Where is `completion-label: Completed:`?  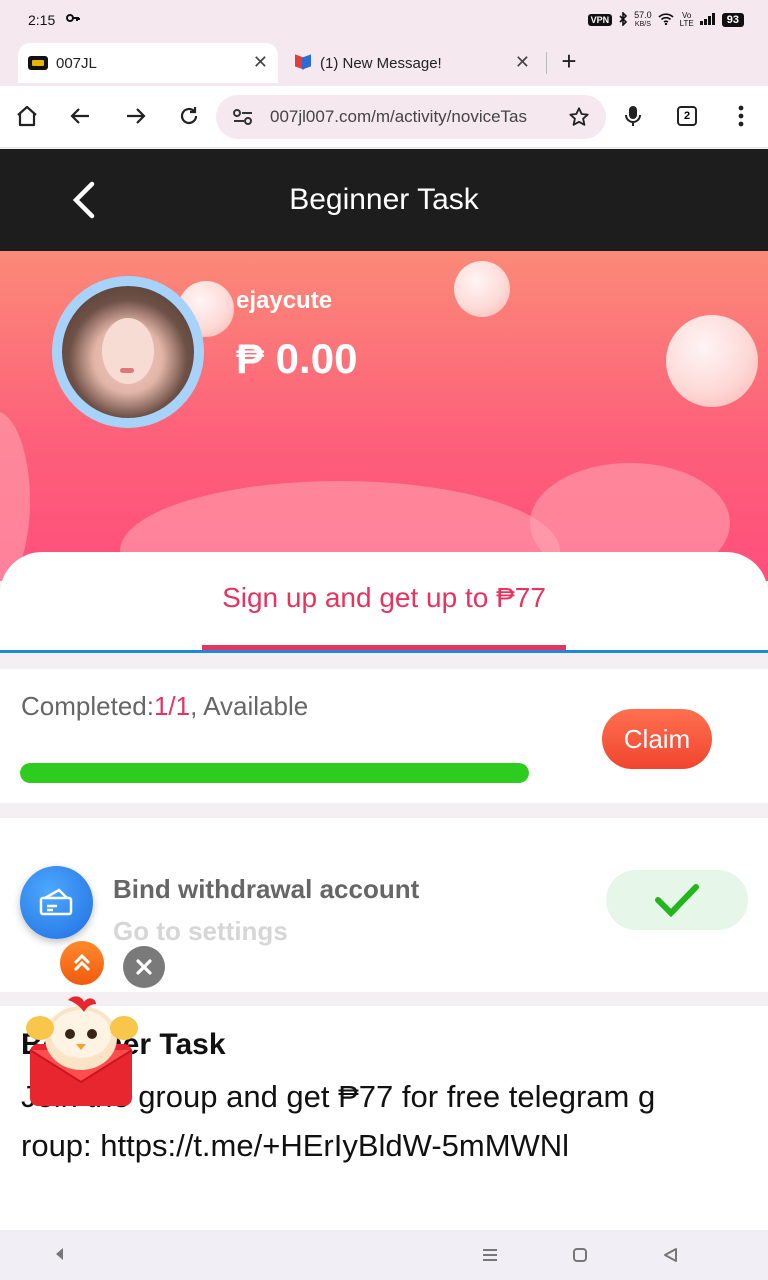
completion-label: Completed: is located at coordinates (87, 706).